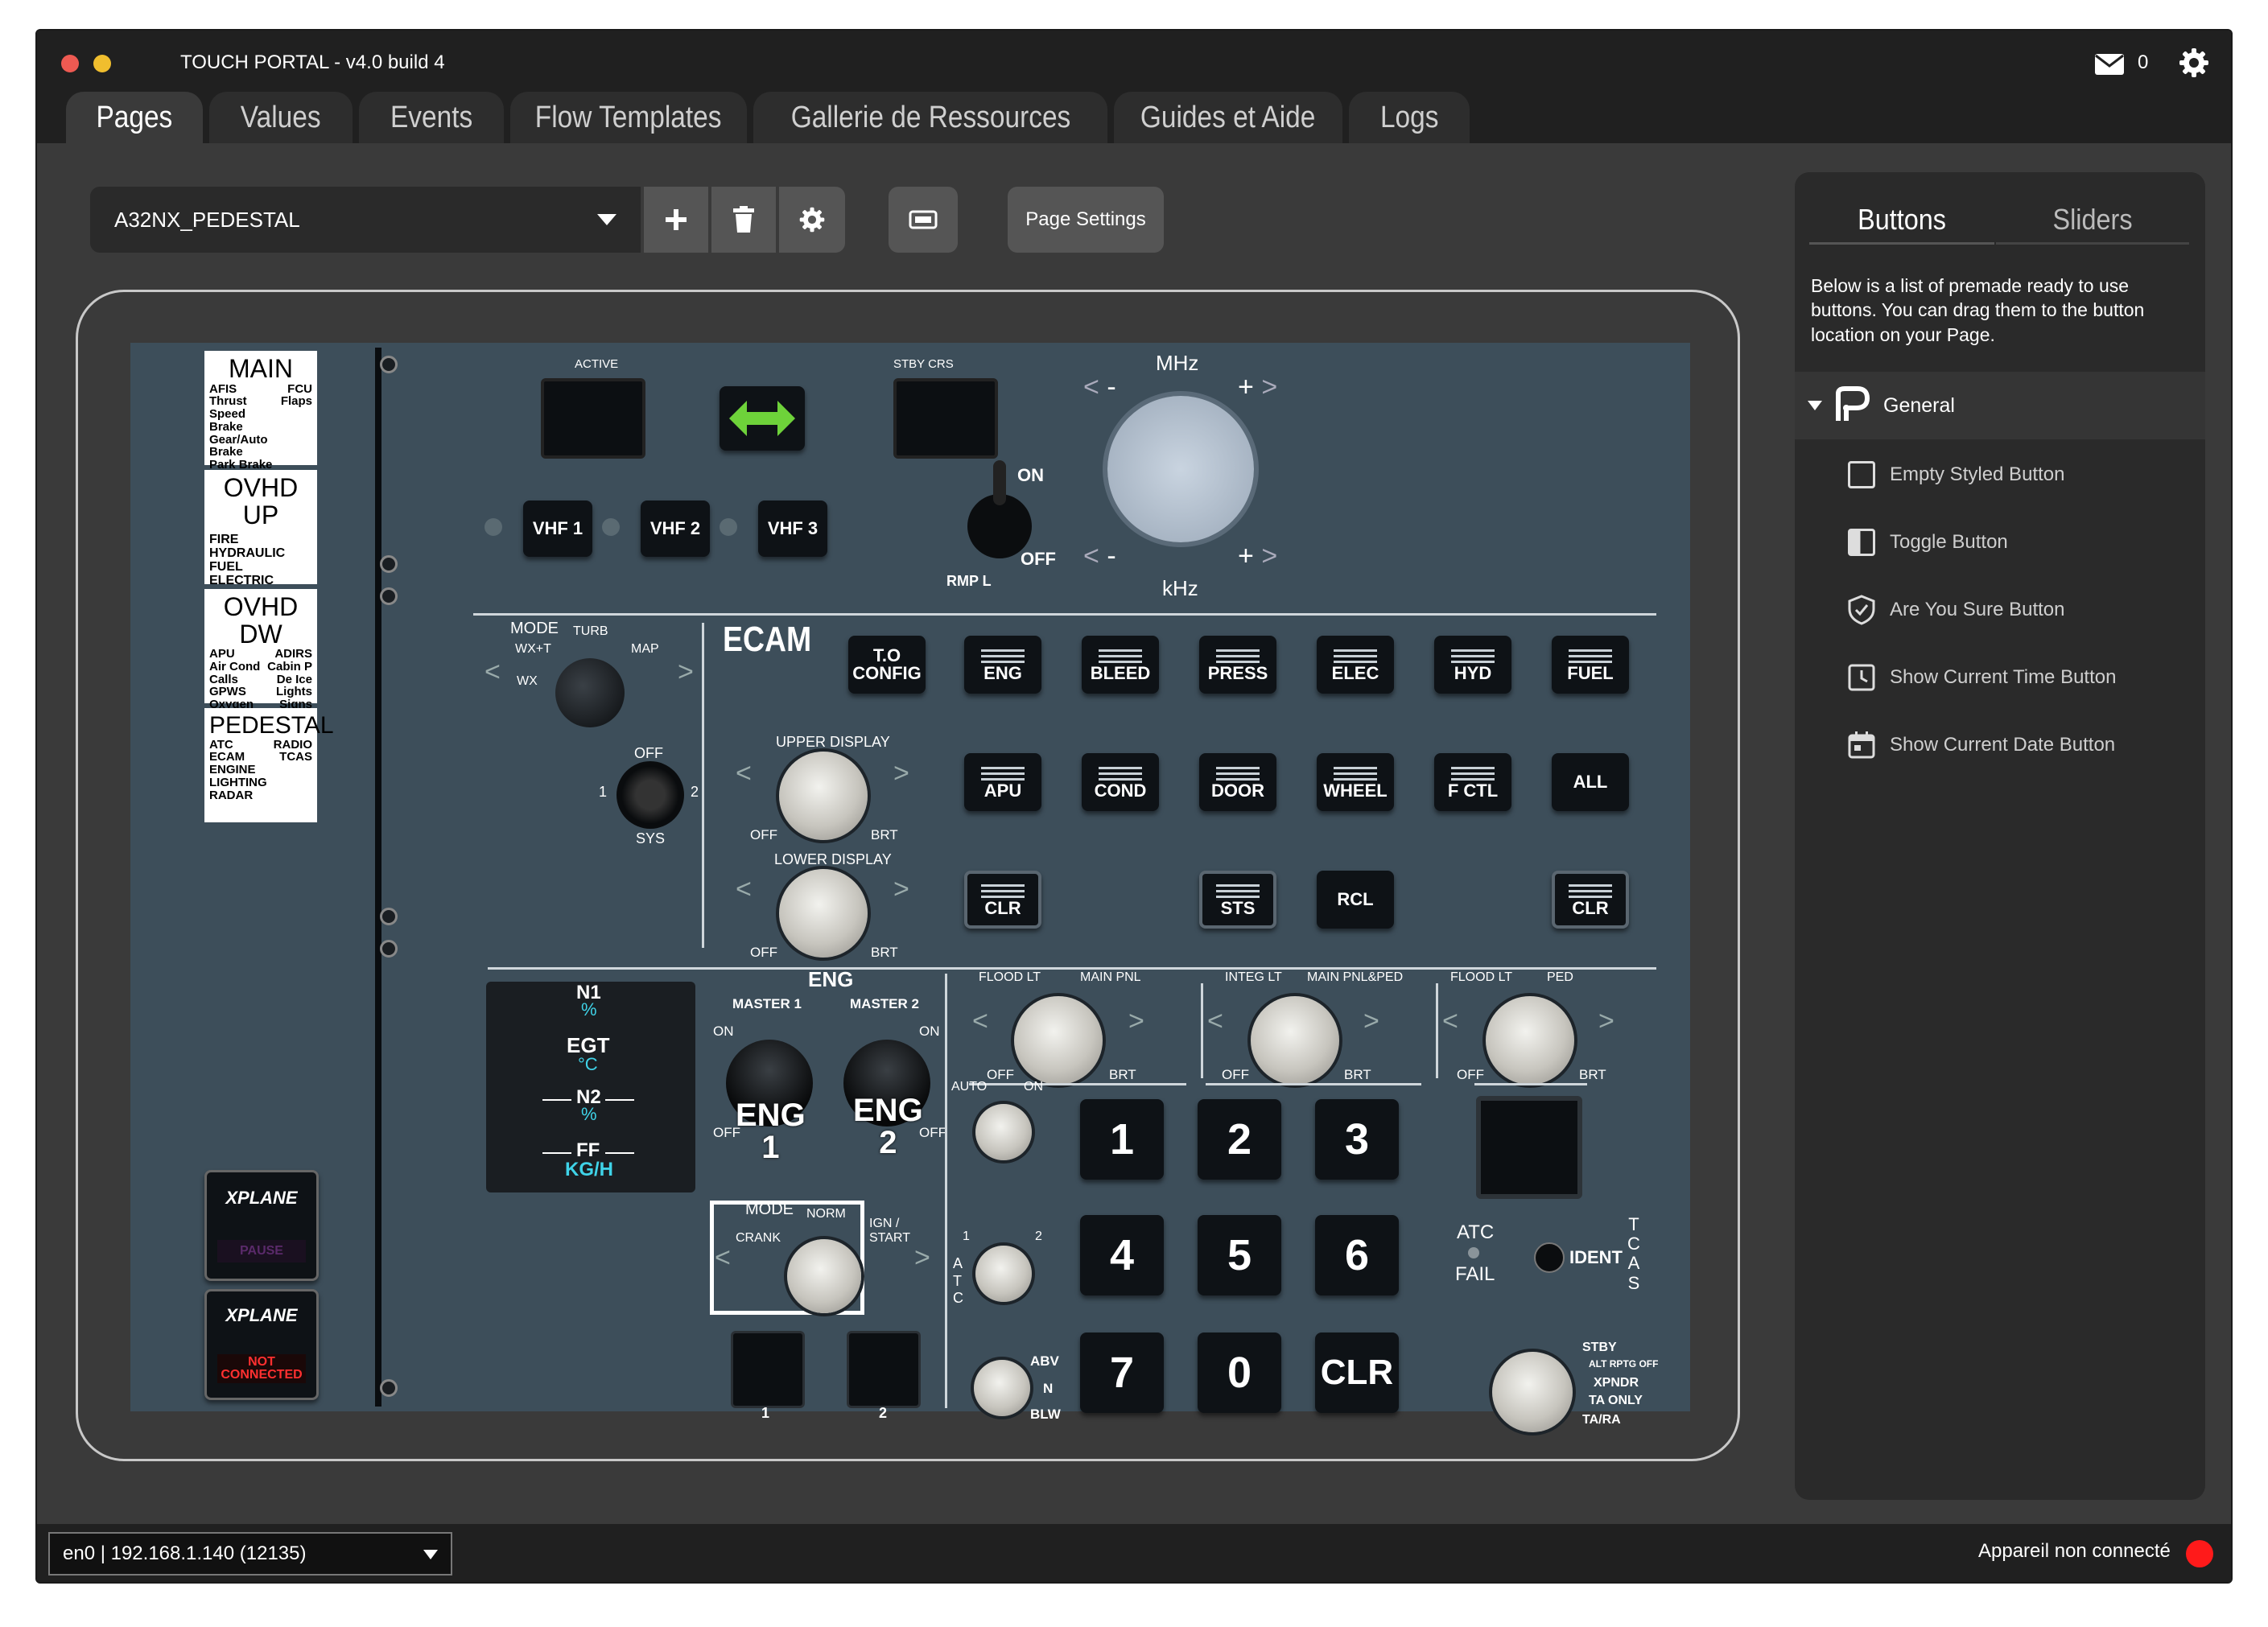 Image resolution: width=2268 pixels, height=1627 pixels. What do you see at coordinates (676, 220) in the screenshot?
I see `add-page-button` at bounding box center [676, 220].